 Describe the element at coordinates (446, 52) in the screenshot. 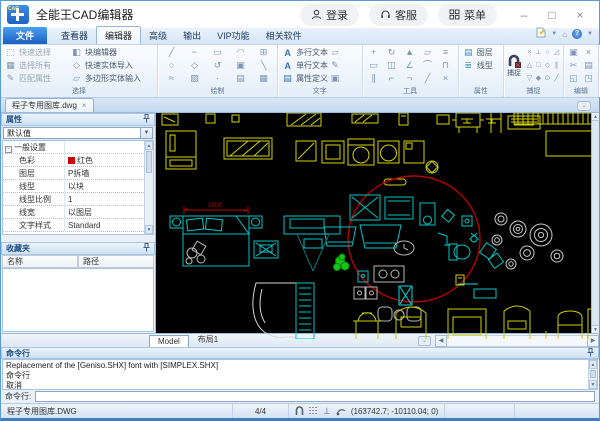

I see `modify-tool-icon: ≡` at that location.